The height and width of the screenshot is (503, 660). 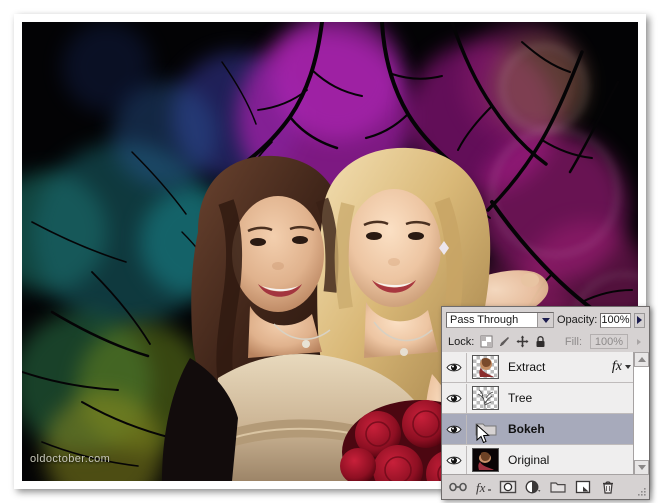 I want to click on delete-layer-icon, so click(x=608, y=487).